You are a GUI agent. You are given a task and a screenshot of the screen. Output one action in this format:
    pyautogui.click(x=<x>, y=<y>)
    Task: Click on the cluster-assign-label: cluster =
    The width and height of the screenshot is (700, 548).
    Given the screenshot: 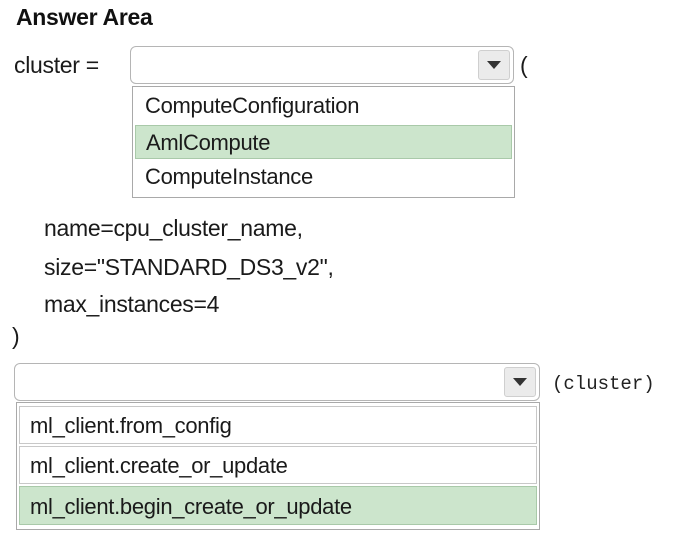 What is the action you would take?
    pyautogui.click(x=56, y=65)
    